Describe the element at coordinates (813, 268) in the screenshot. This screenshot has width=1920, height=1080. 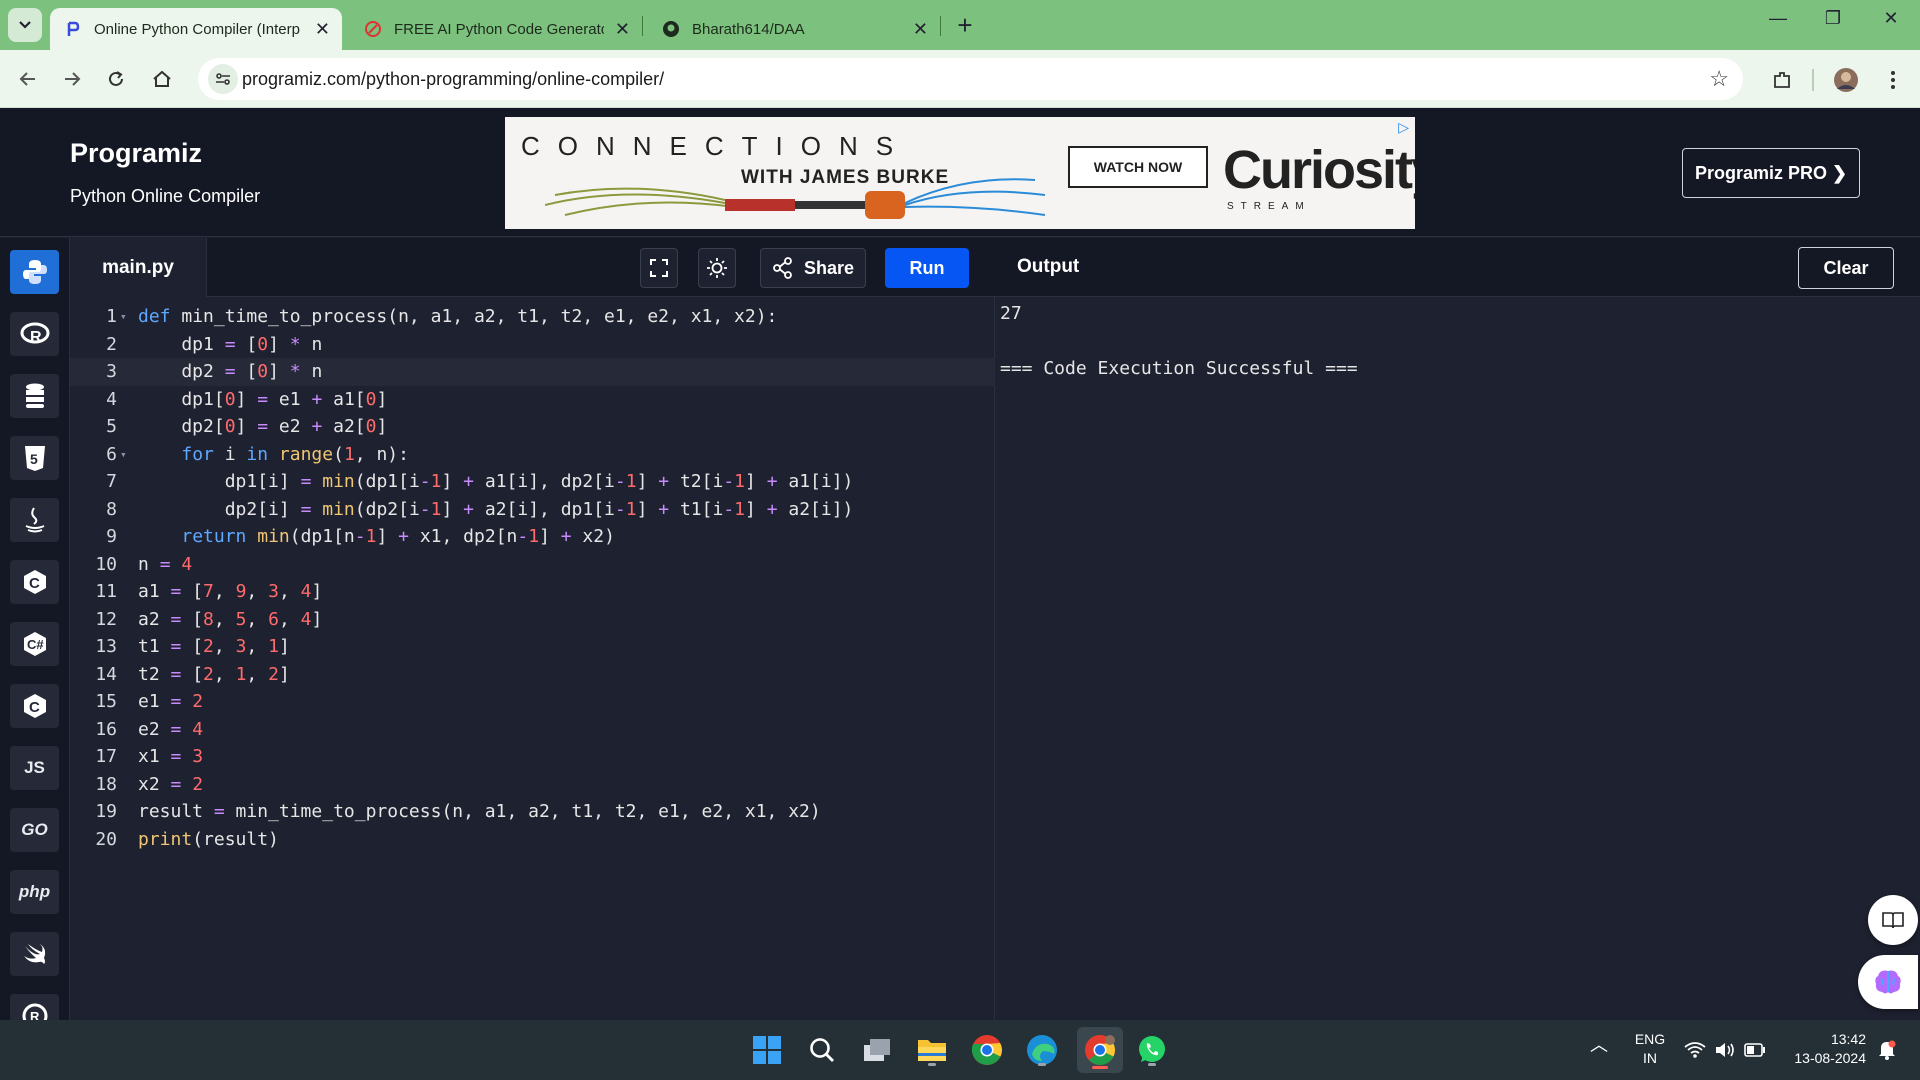
I see `share-button: Share` at that location.